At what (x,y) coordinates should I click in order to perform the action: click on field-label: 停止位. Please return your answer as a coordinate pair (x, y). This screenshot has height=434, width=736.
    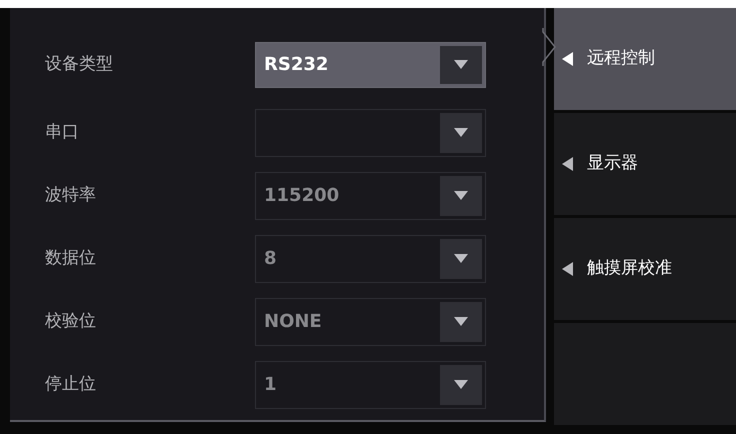
    Looking at the image, I should click on (71, 384).